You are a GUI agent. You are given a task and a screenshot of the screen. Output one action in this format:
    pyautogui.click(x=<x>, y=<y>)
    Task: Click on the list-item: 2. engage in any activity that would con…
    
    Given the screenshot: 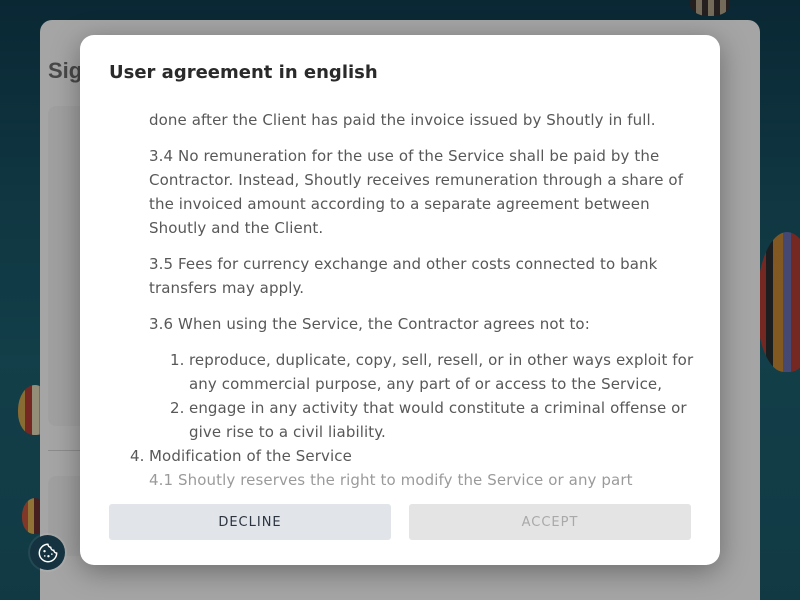 What is the action you would take?
    pyautogui.click(x=400, y=420)
    